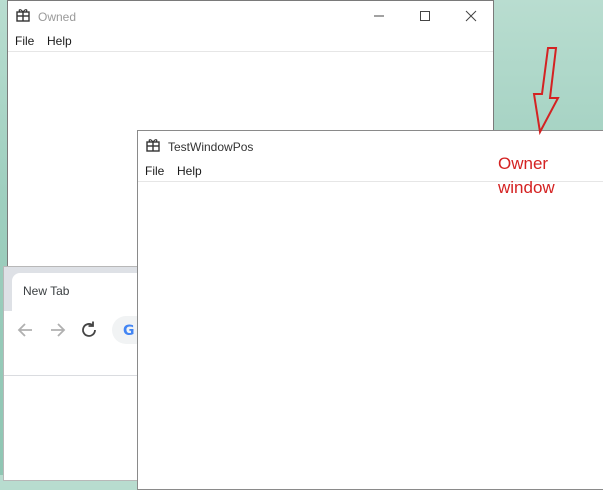  Describe the element at coordinates (89, 330) in the screenshot. I see `reload-icon` at that location.